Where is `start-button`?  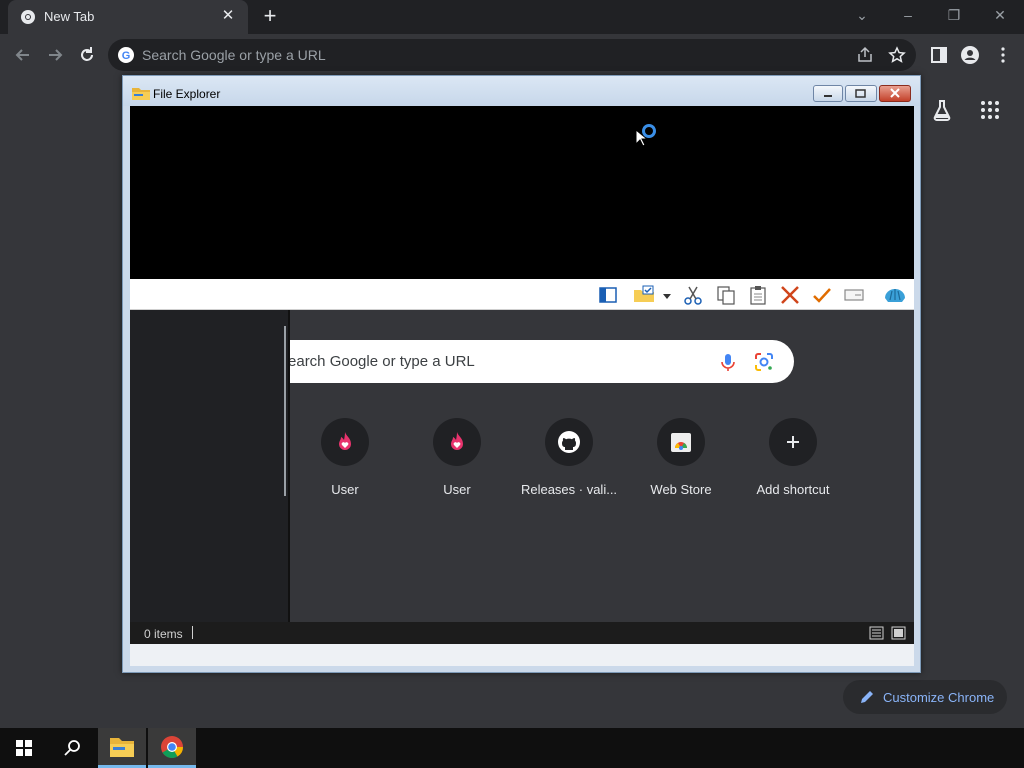
start-button is located at coordinates (24, 748).